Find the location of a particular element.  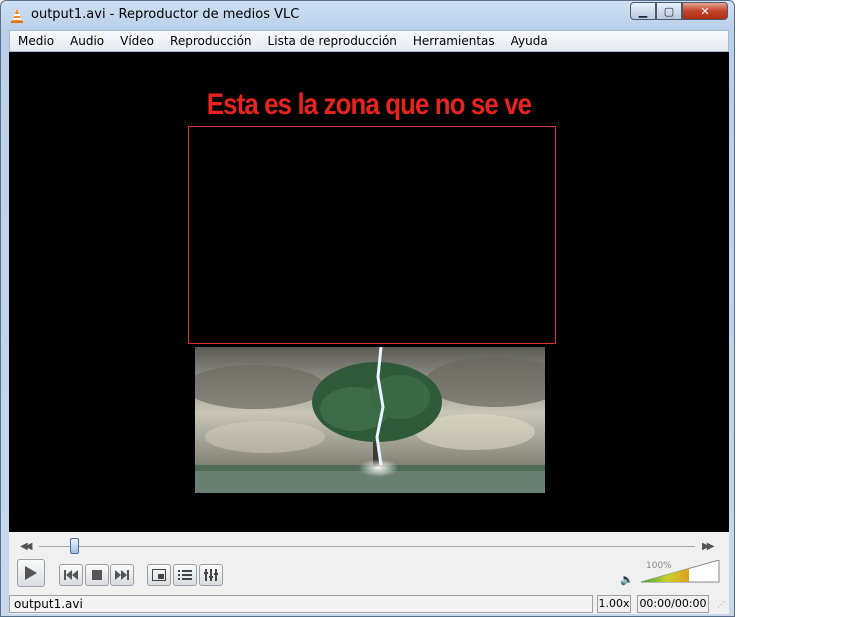

window-controls: ▁ ▢ ✕ is located at coordinates (679, 12).